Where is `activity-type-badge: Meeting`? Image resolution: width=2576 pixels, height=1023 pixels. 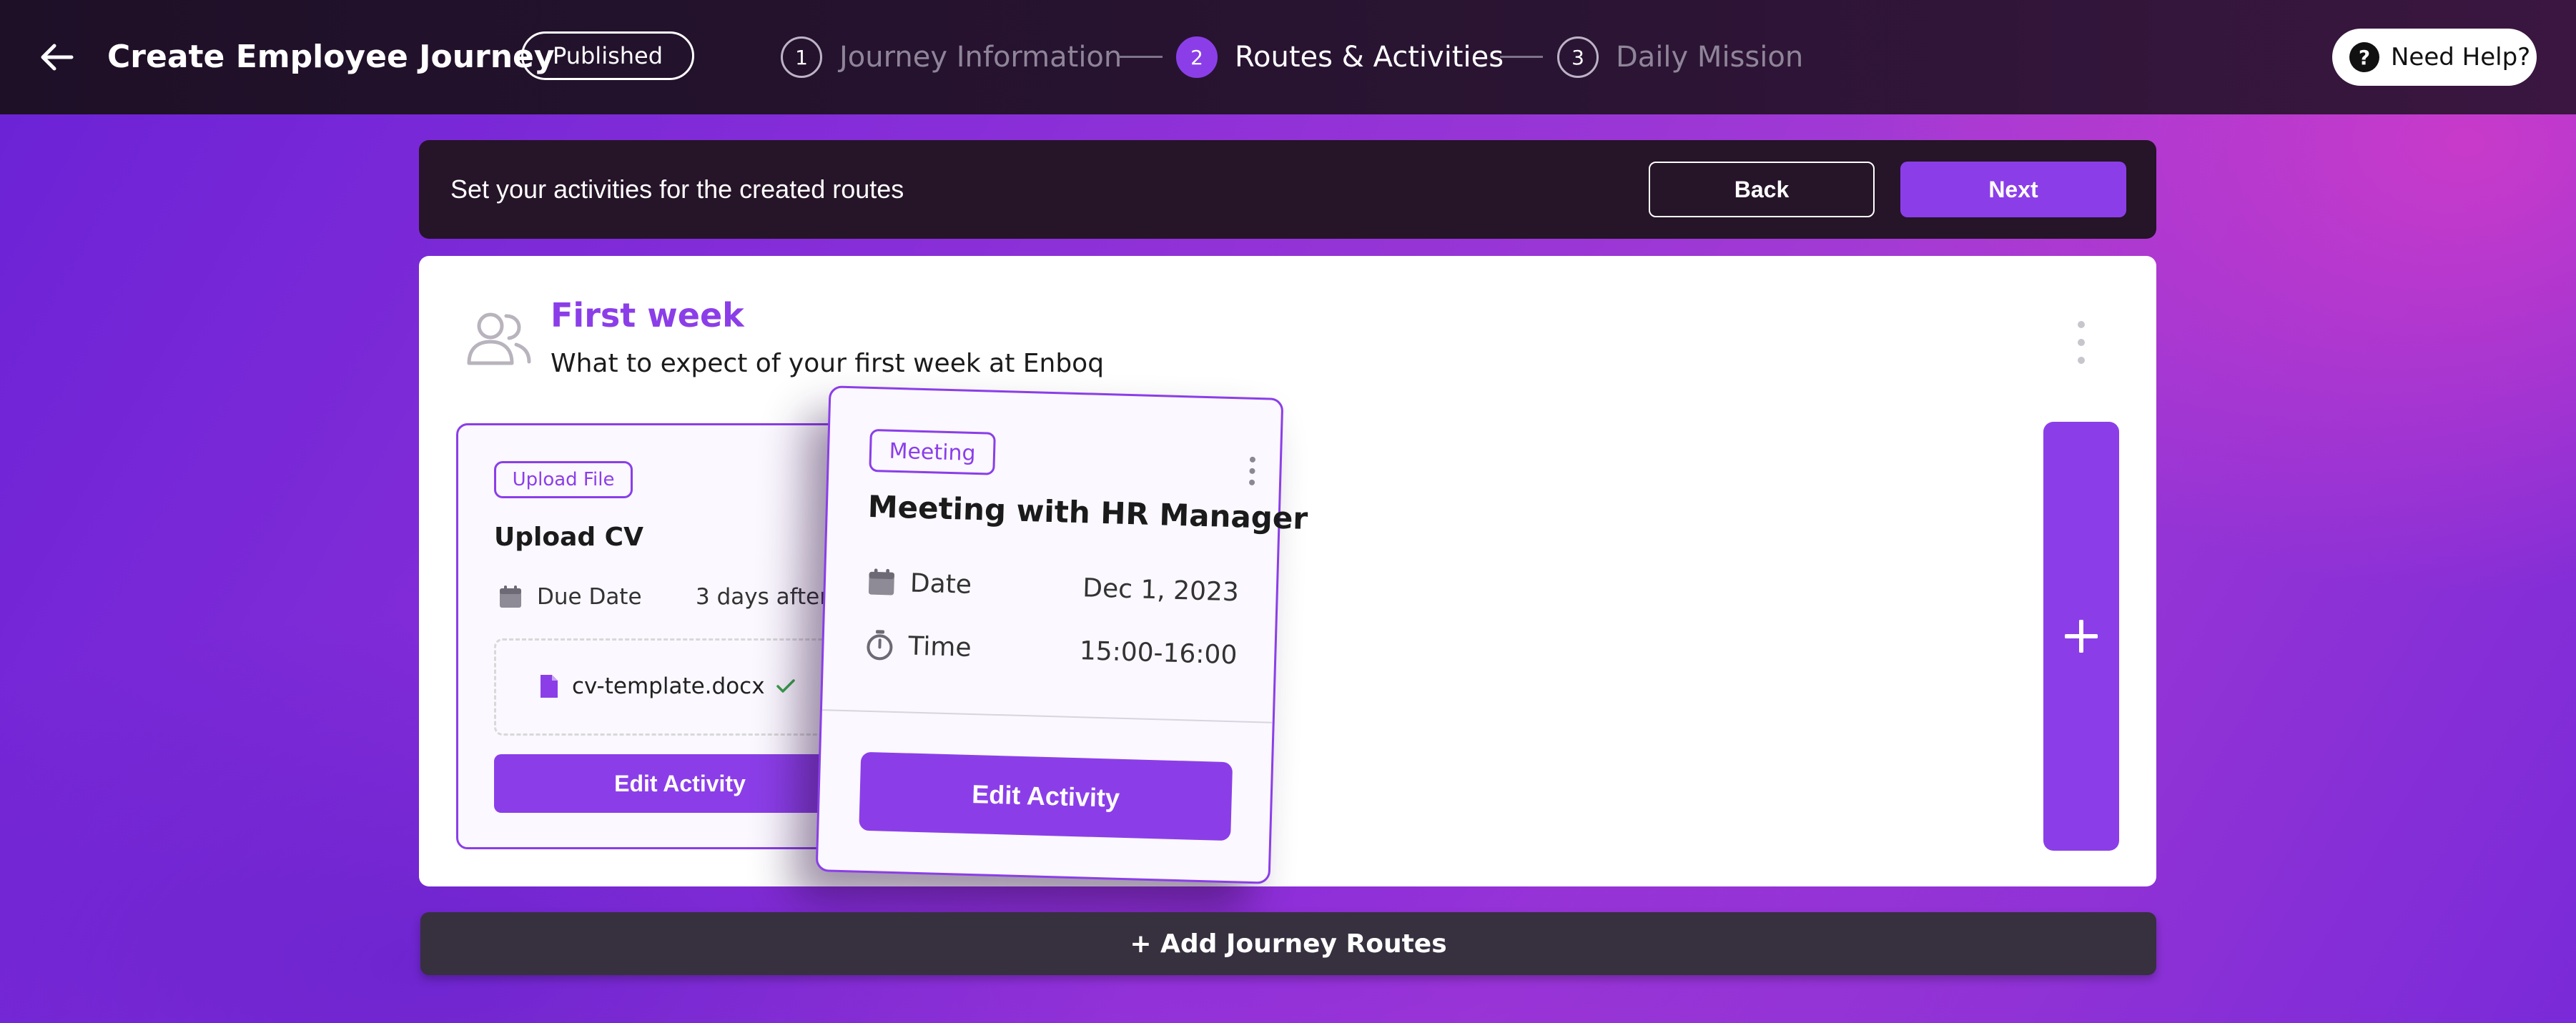
activity-type-badge: Meeting is located at coordinates (932, 452).